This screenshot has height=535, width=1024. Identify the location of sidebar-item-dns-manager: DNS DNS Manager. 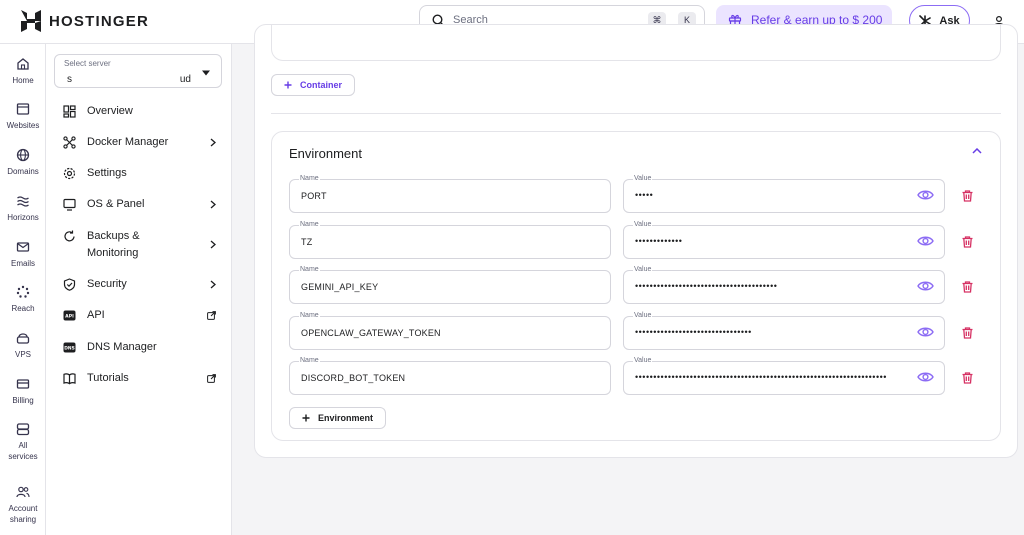
(139, 347).